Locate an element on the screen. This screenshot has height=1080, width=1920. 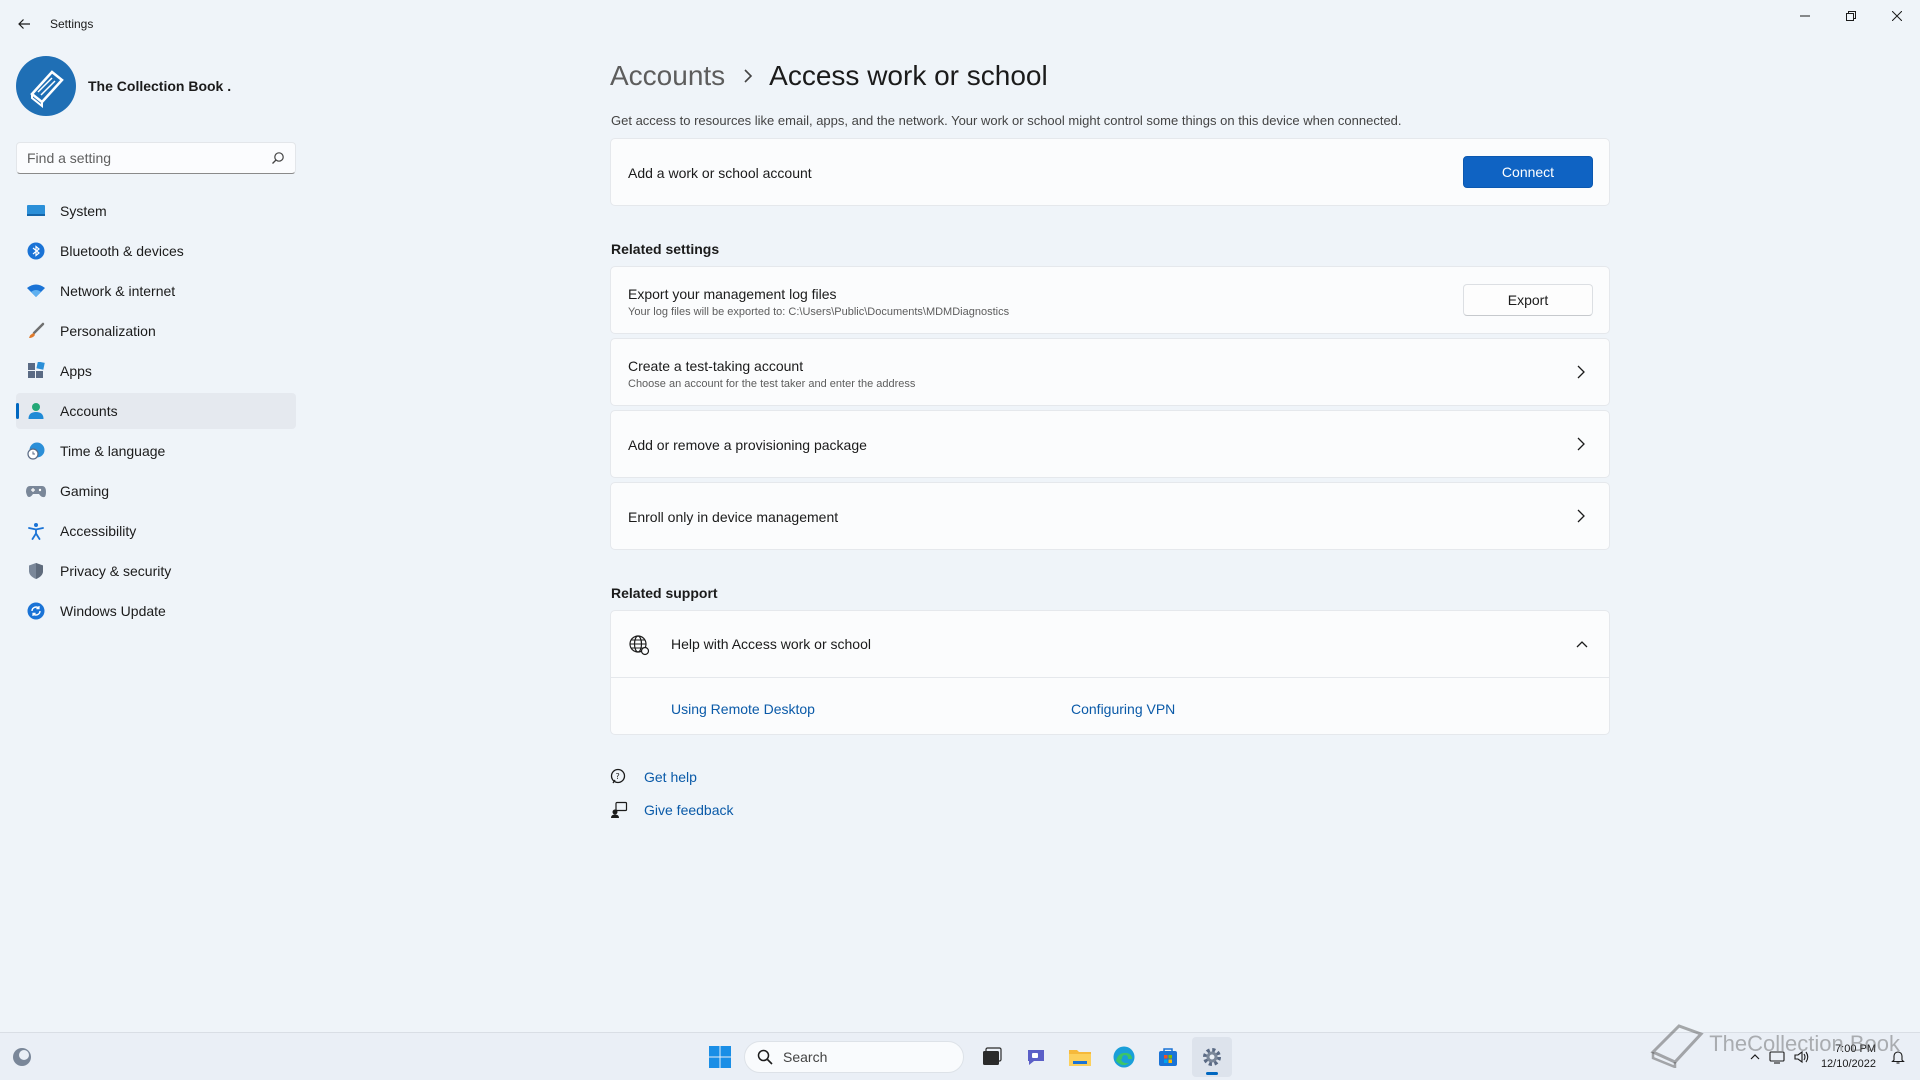
export-logs-title: Export your management log files is located at coordinates (732, 294).